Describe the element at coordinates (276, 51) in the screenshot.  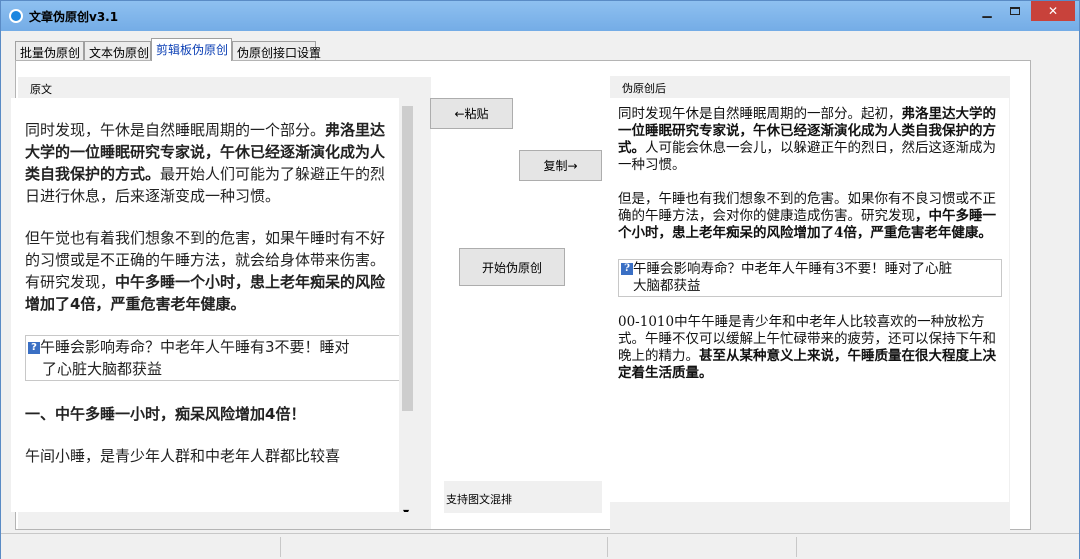
I see `tab-api-settings: 伪原创接口设置` at that location.